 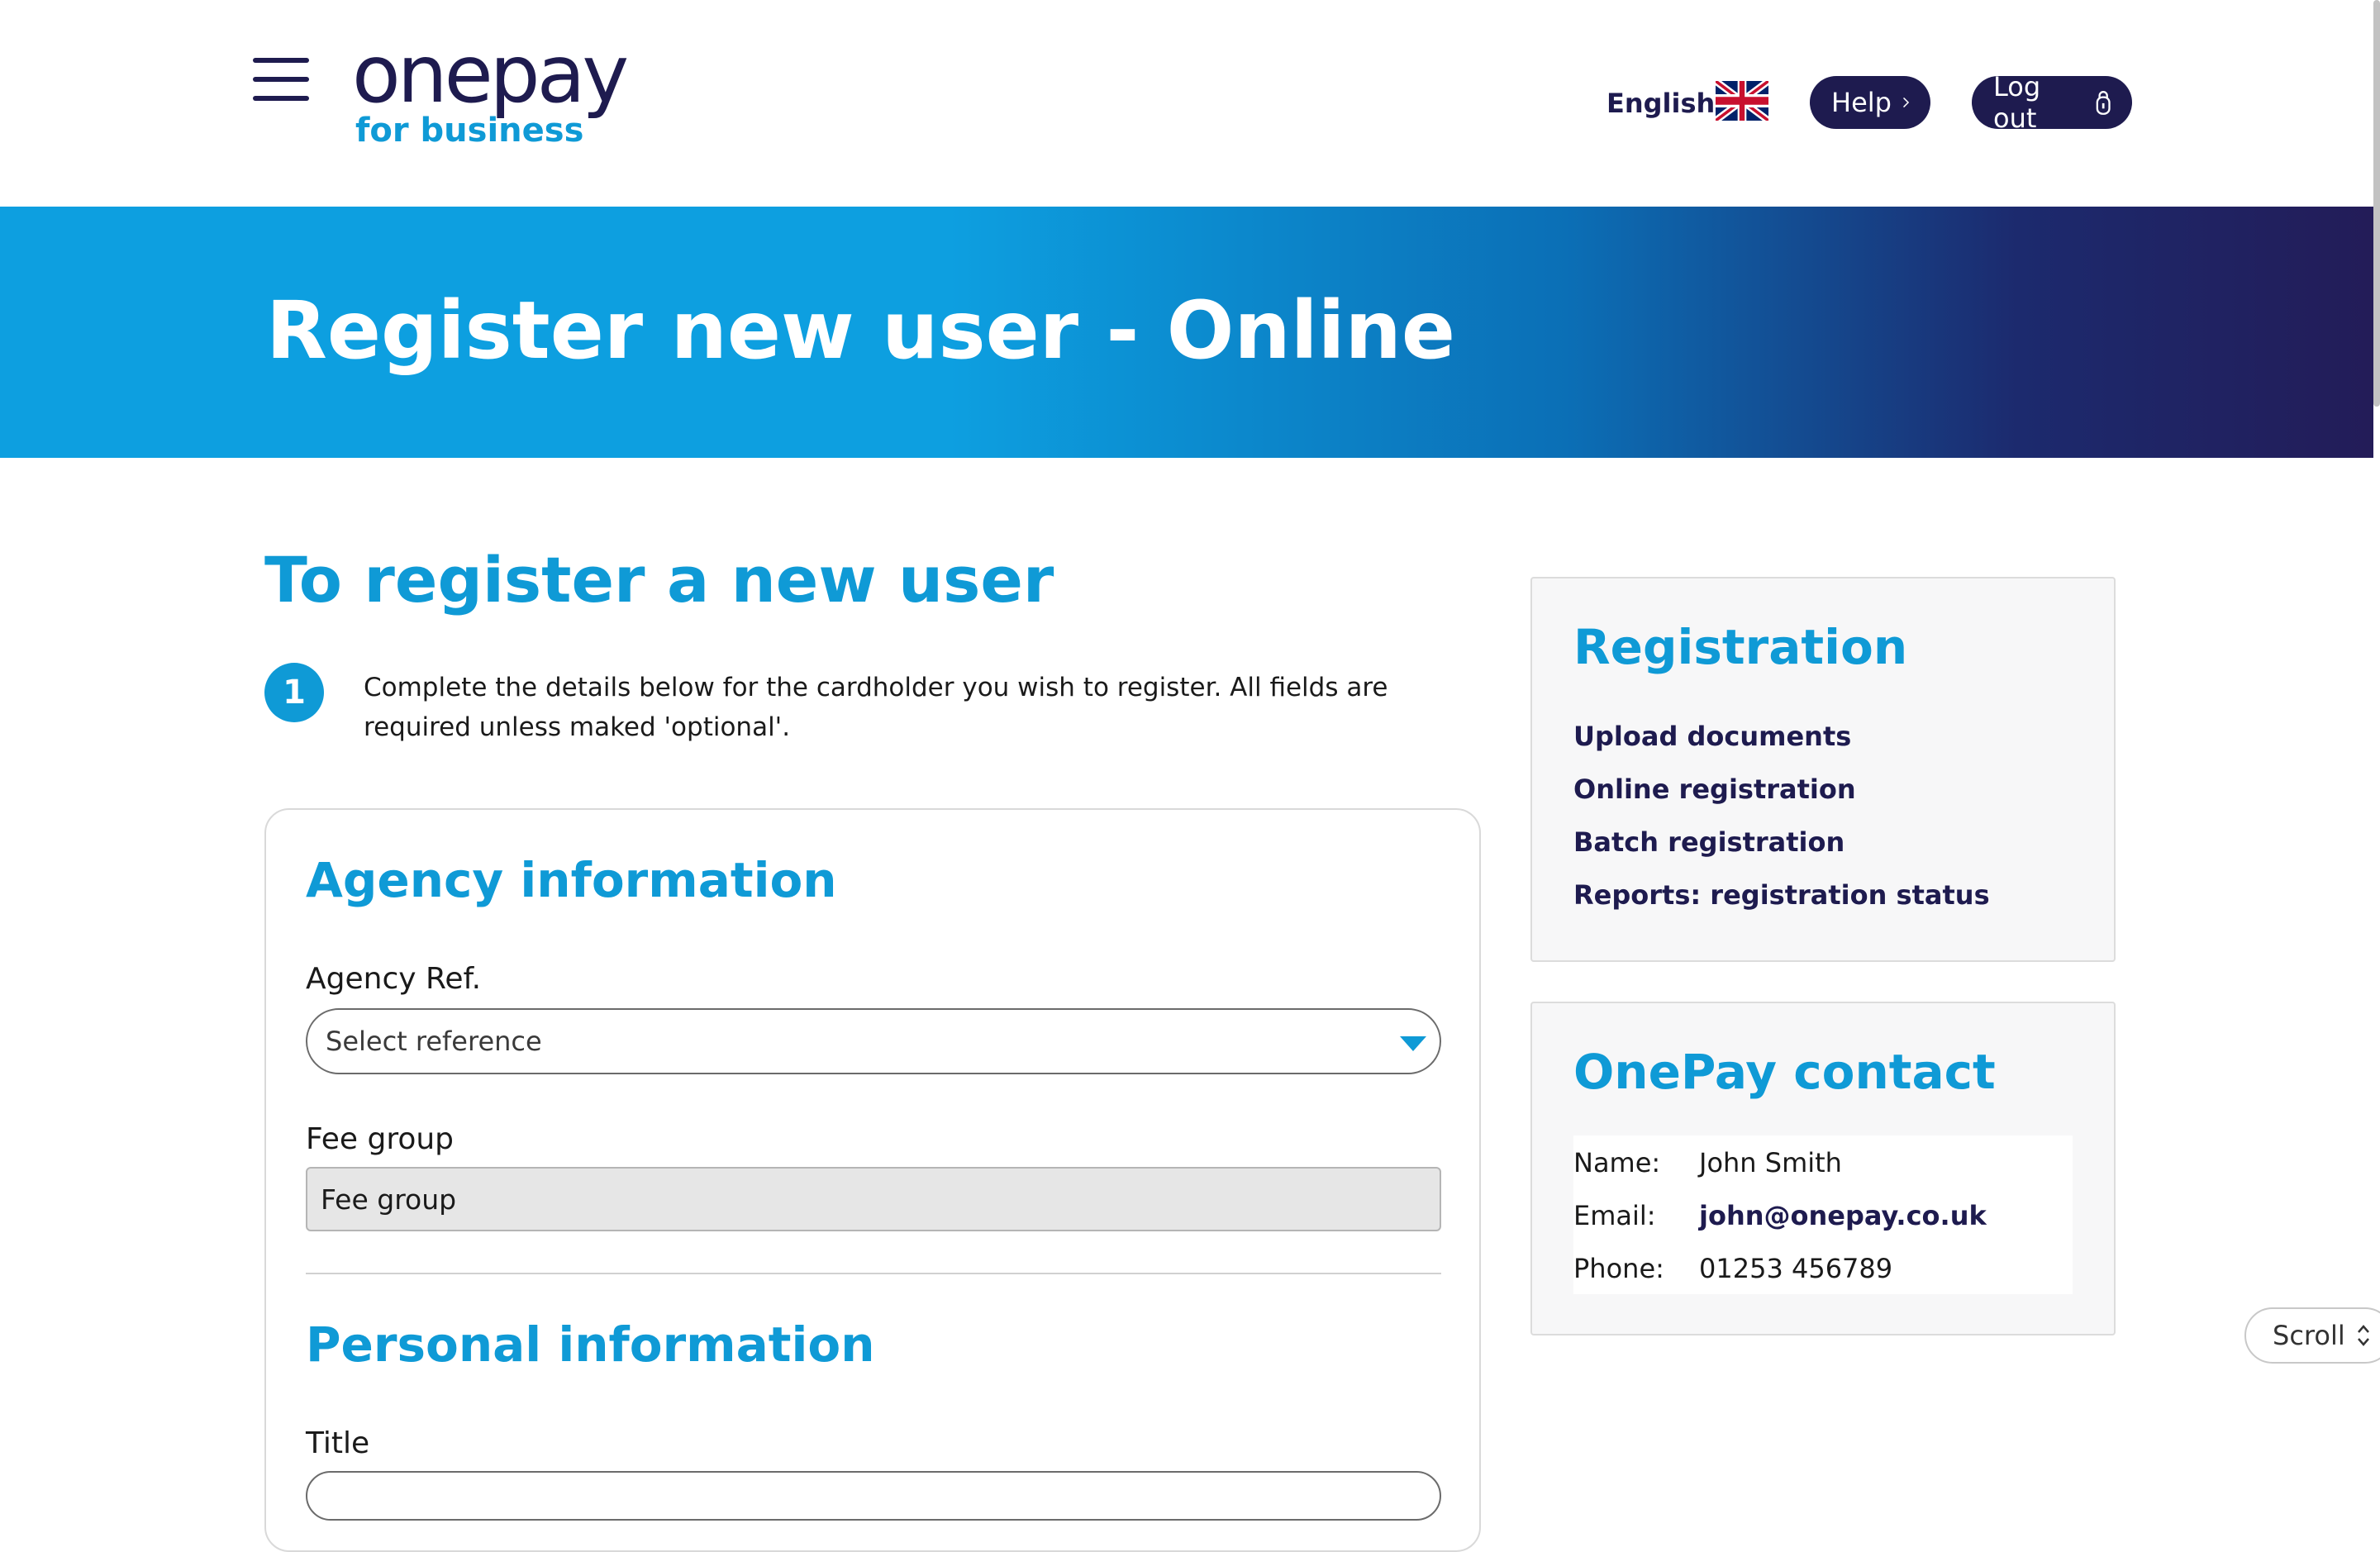 I want to click on fee-group-value: Fee group, so click(x=389, y=1199).